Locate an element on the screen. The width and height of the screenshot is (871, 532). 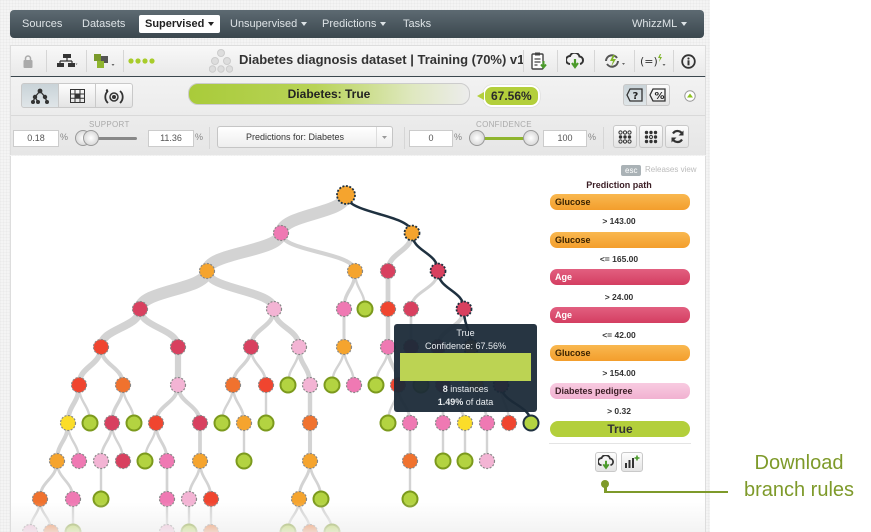
path-field-1: Glucose is located at coordinates (620, 202).